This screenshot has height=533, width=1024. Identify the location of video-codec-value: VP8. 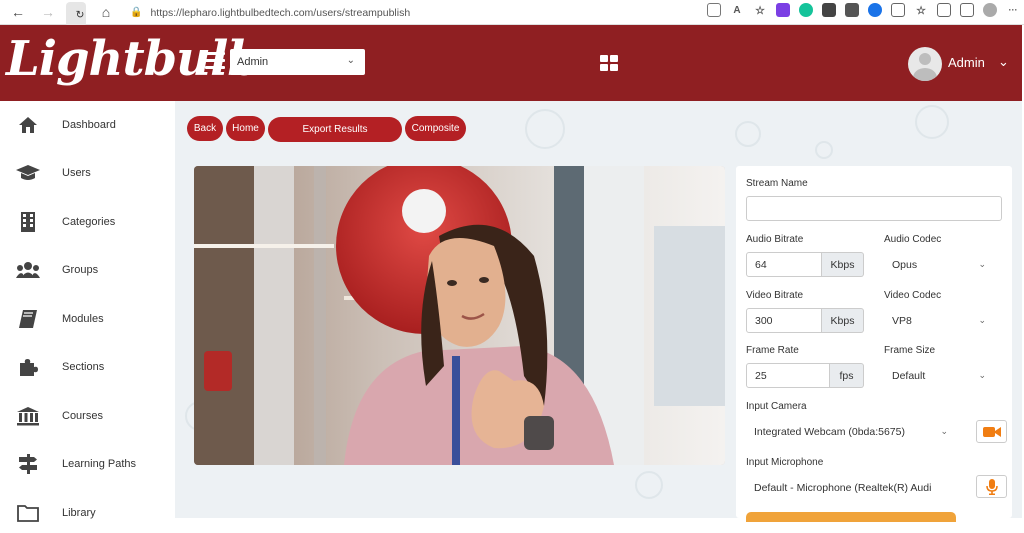
(902, 320).